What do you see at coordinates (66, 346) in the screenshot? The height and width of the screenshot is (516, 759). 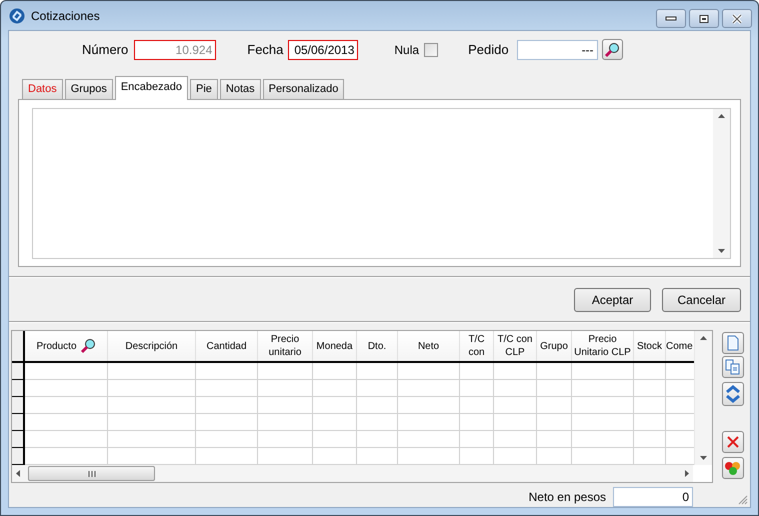 I see `column-header: Producto` at bounding box center [66, 346].